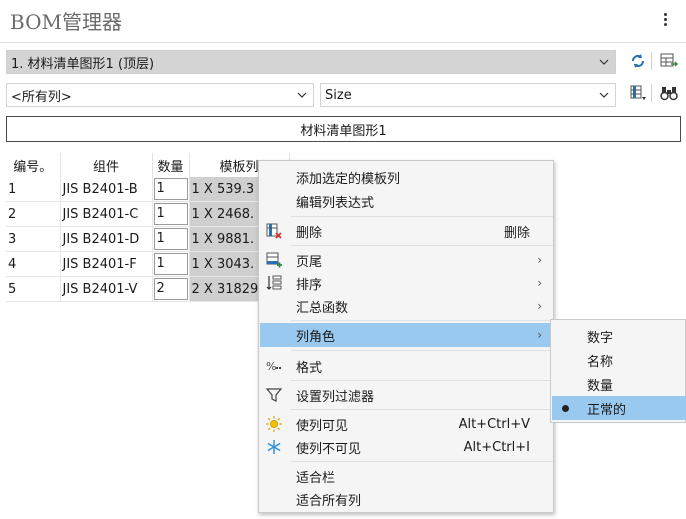 The height and width of the screenshot is (519, 686). What do you see at coordinates (406, 306) in the screenshot?
I see `menu-item-aggregate-function: 汇总函数 ›` at bounding box center [406, 306].